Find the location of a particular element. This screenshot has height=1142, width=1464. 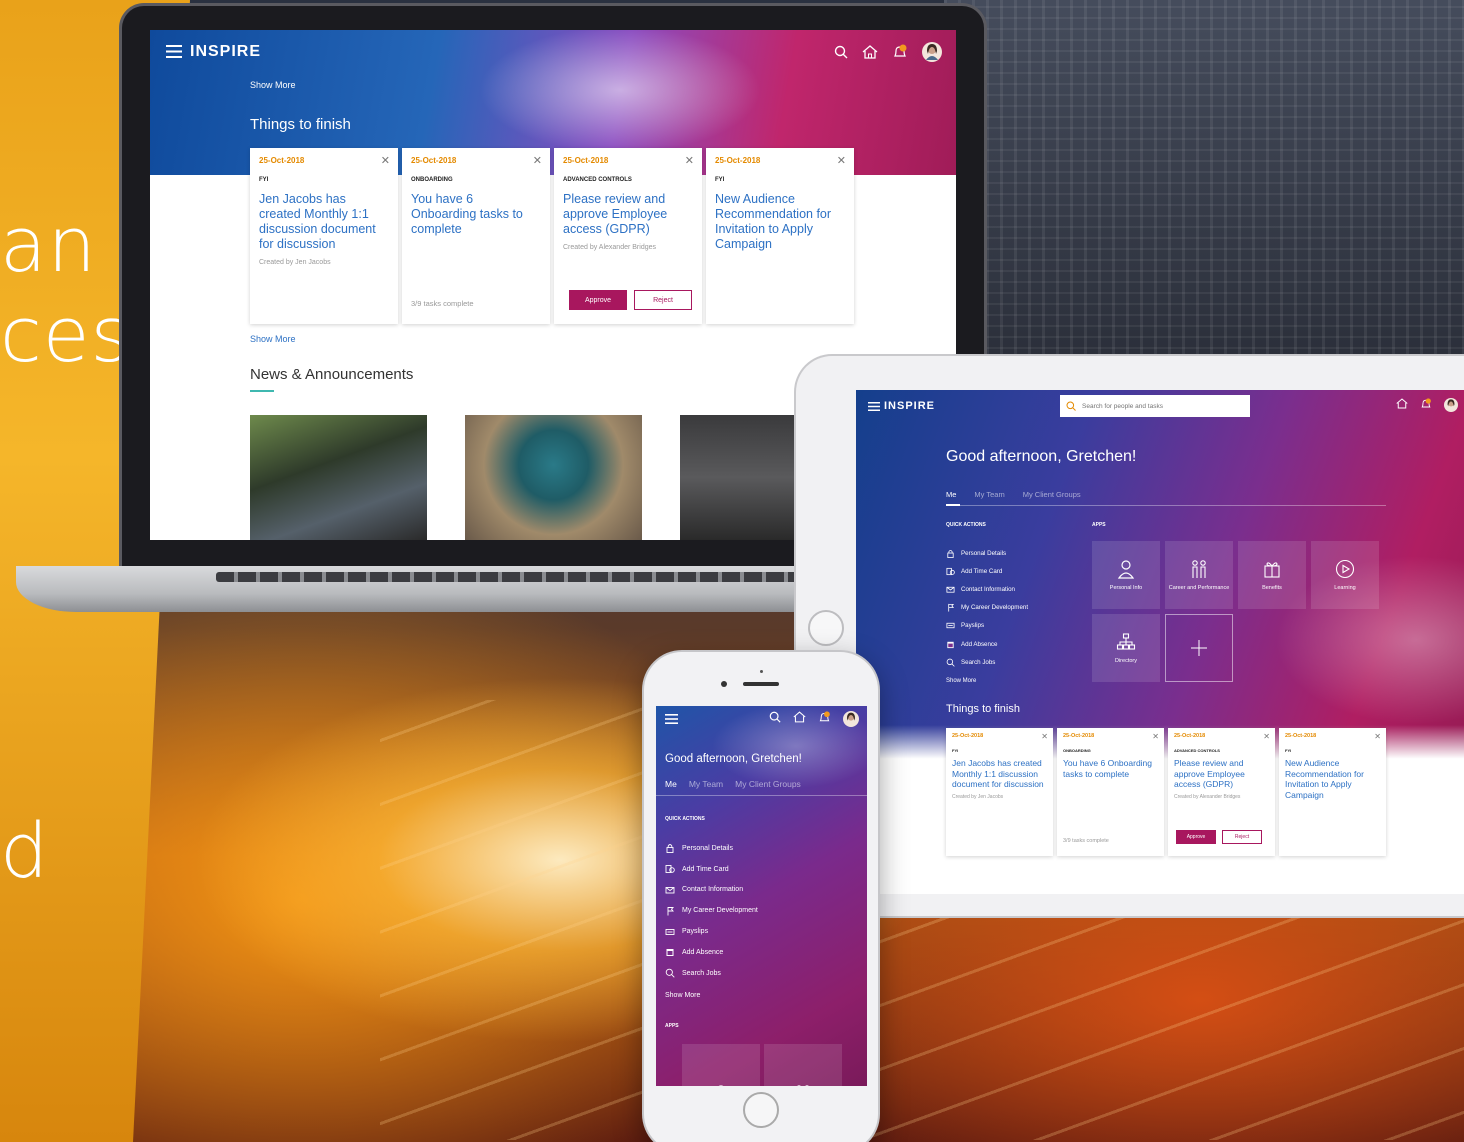

org-chart-icon is located at coordinates (1126, 642).